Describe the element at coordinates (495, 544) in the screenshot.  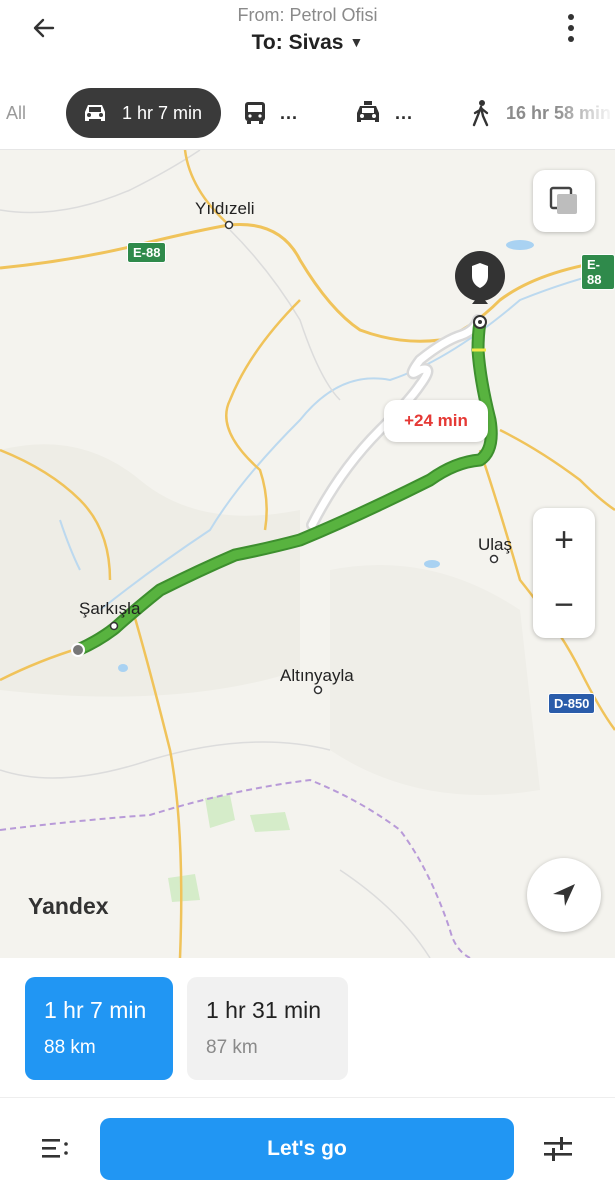
I see `place-label-ulas: Ulaş` at that location.